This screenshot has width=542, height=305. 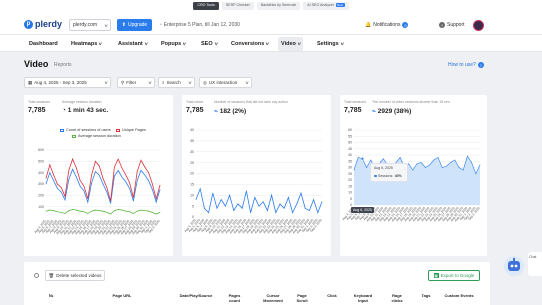 I want to click on filter-button: ⚲ Filter v, so click(x=136, y=82).